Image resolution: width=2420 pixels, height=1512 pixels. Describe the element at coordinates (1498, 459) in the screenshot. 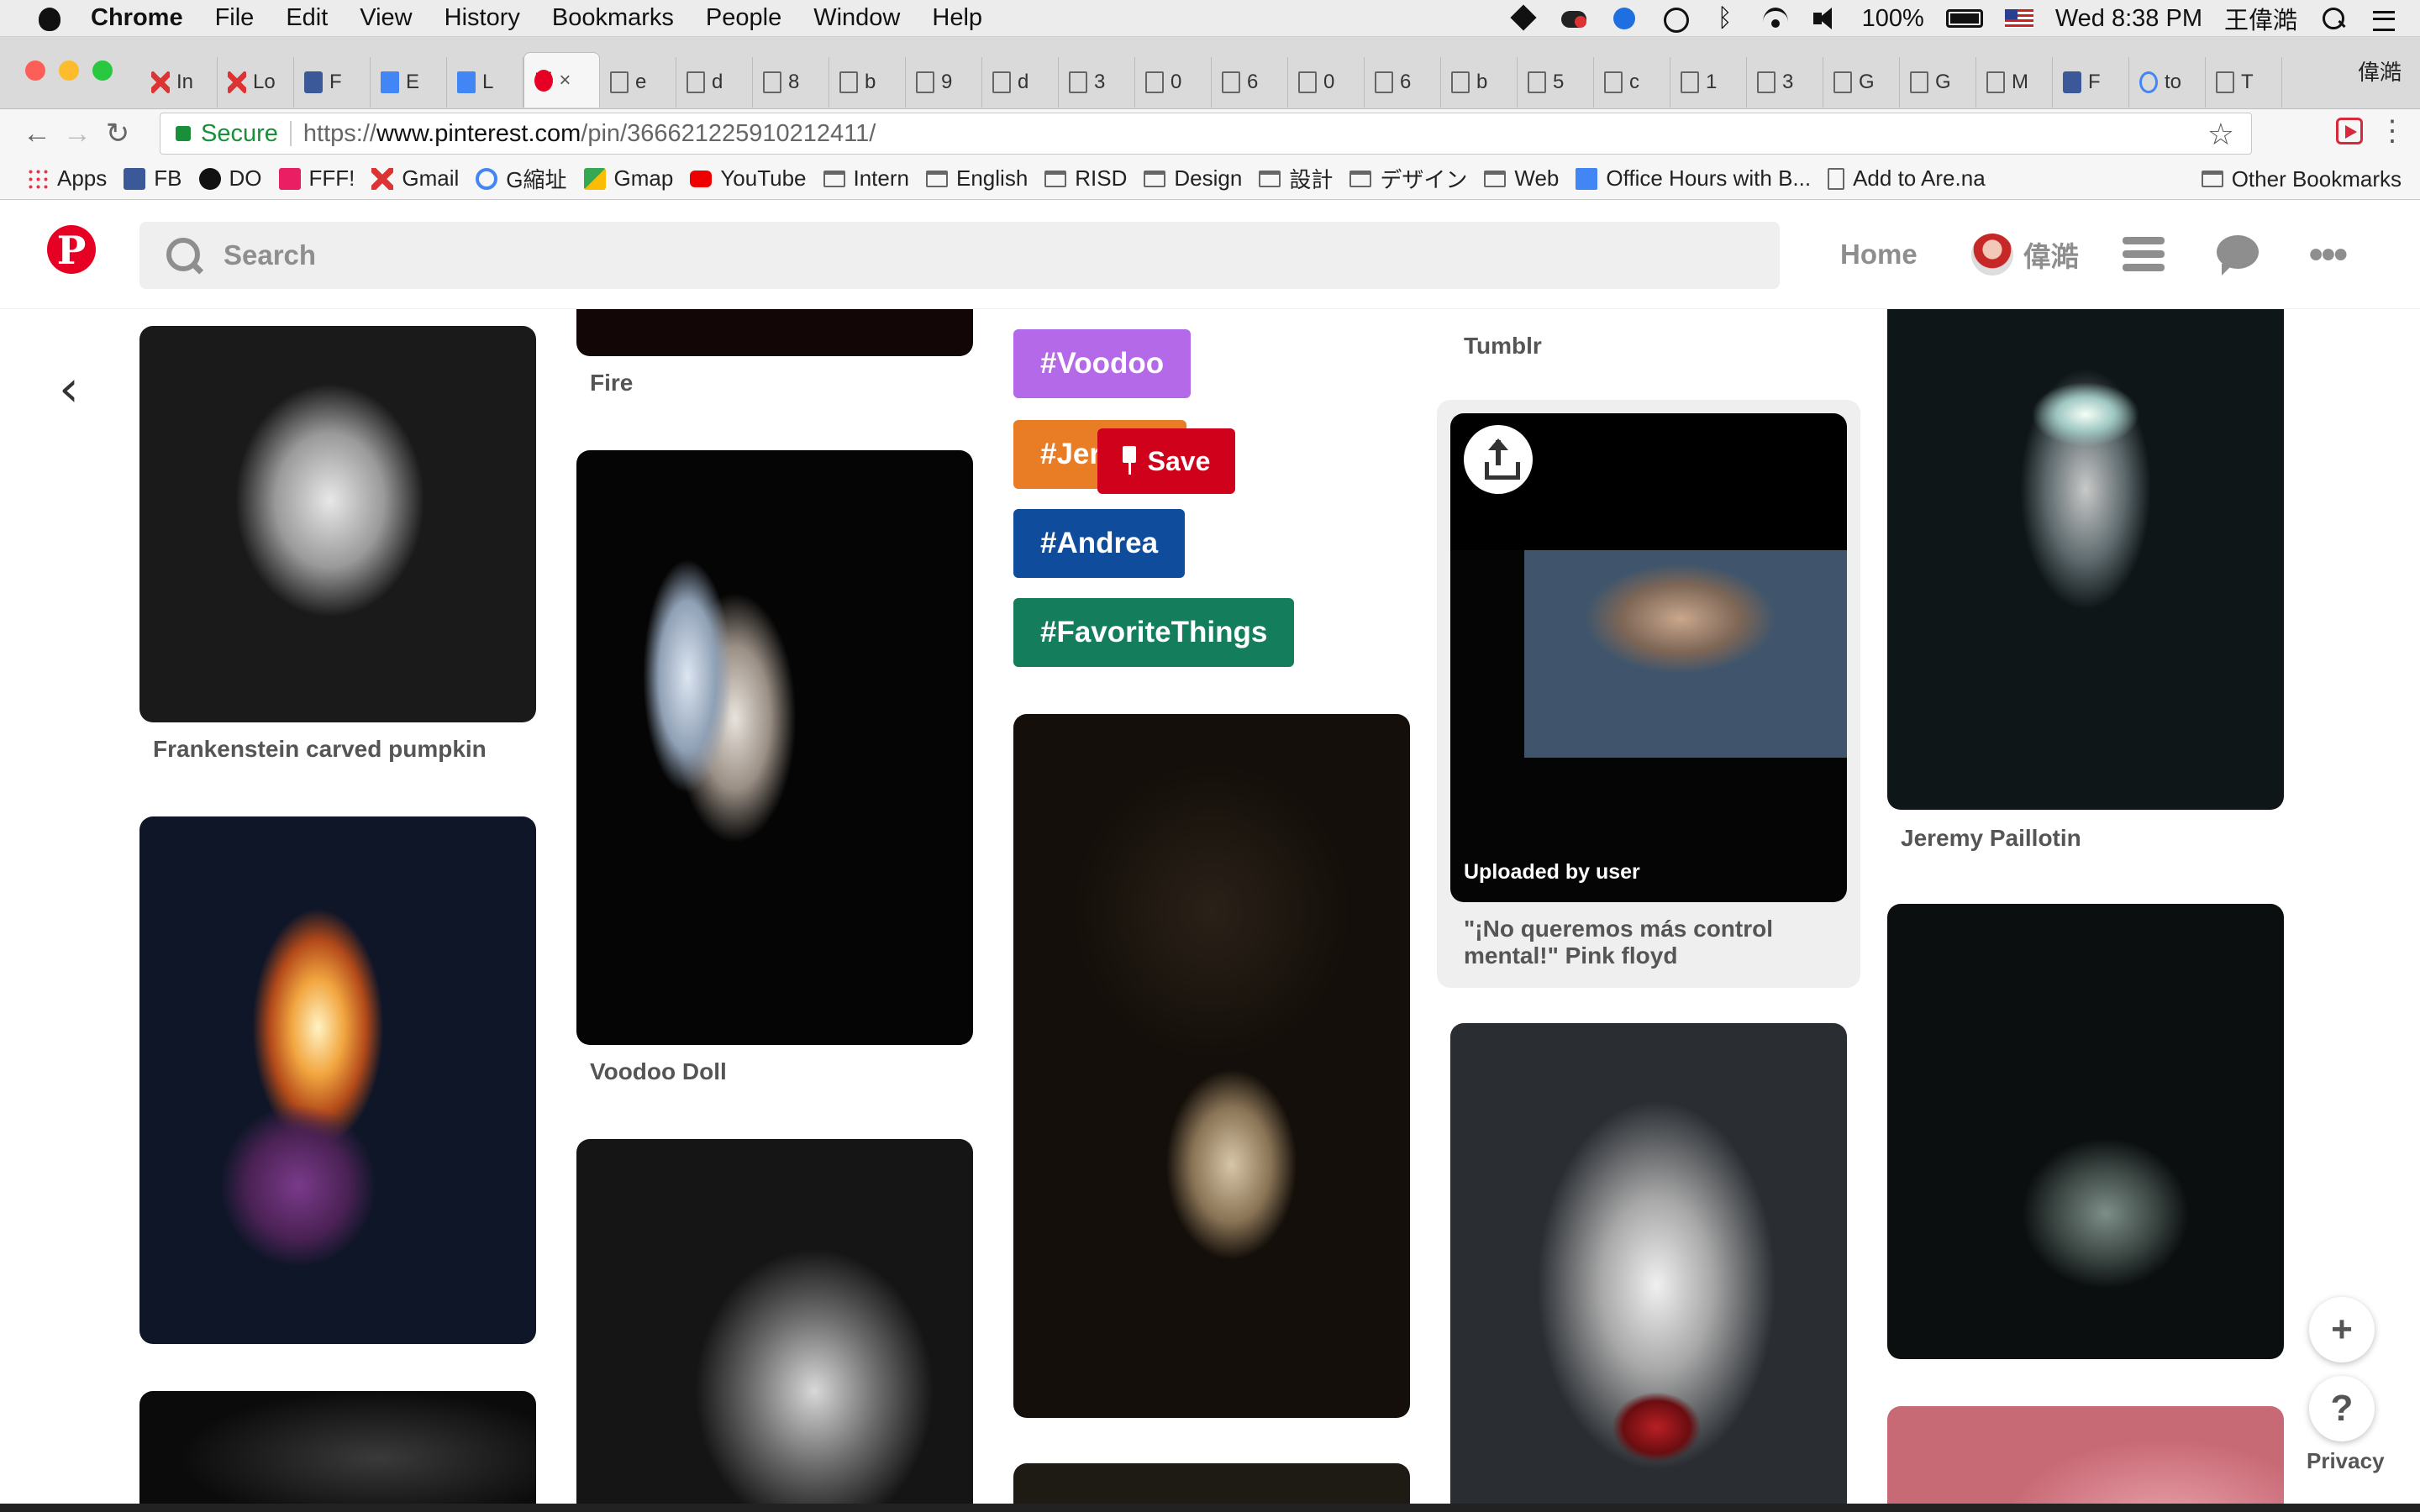

I see `share-icon` at that location.